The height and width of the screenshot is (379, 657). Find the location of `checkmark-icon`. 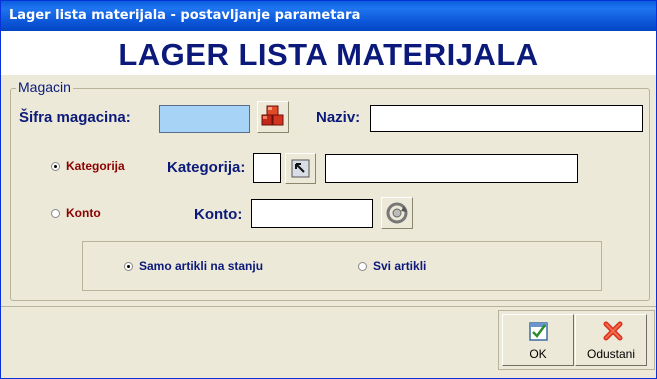

checkmark-icon is located at coordinates (538, 331).